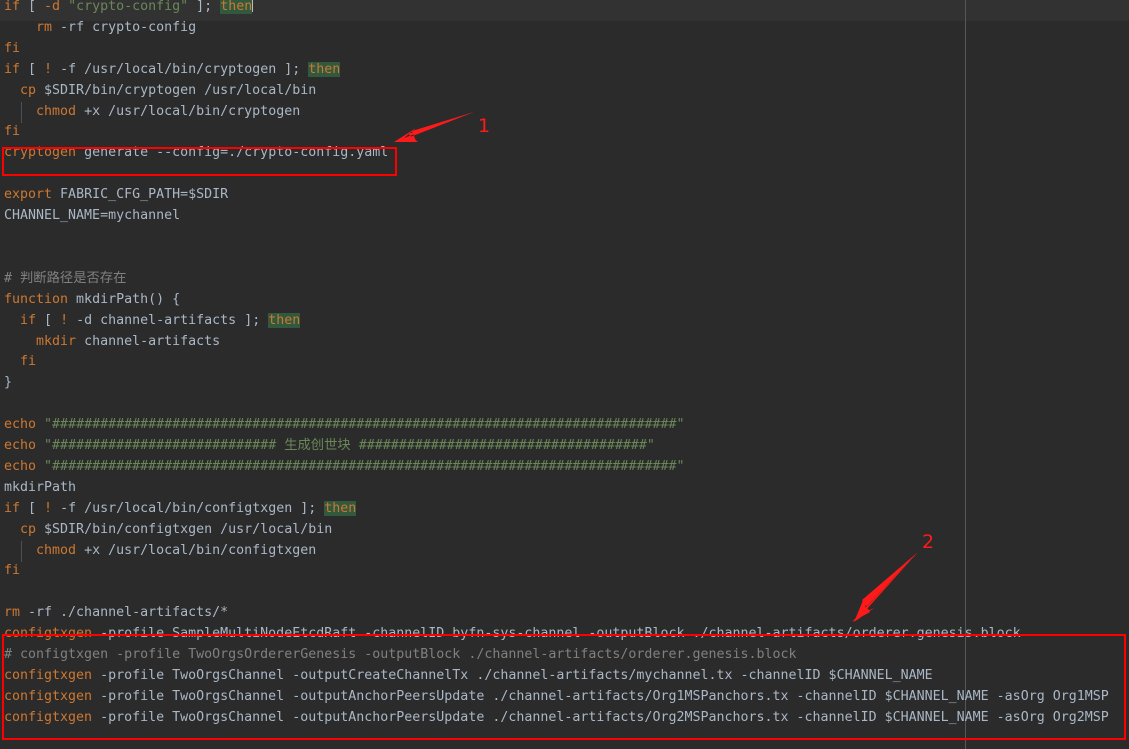 The height and width of the screenshot is (749, 1129). I want to click on code-line: cp $SDIR/bin/cryptogen /usr/local/bin, so click(564, 91).